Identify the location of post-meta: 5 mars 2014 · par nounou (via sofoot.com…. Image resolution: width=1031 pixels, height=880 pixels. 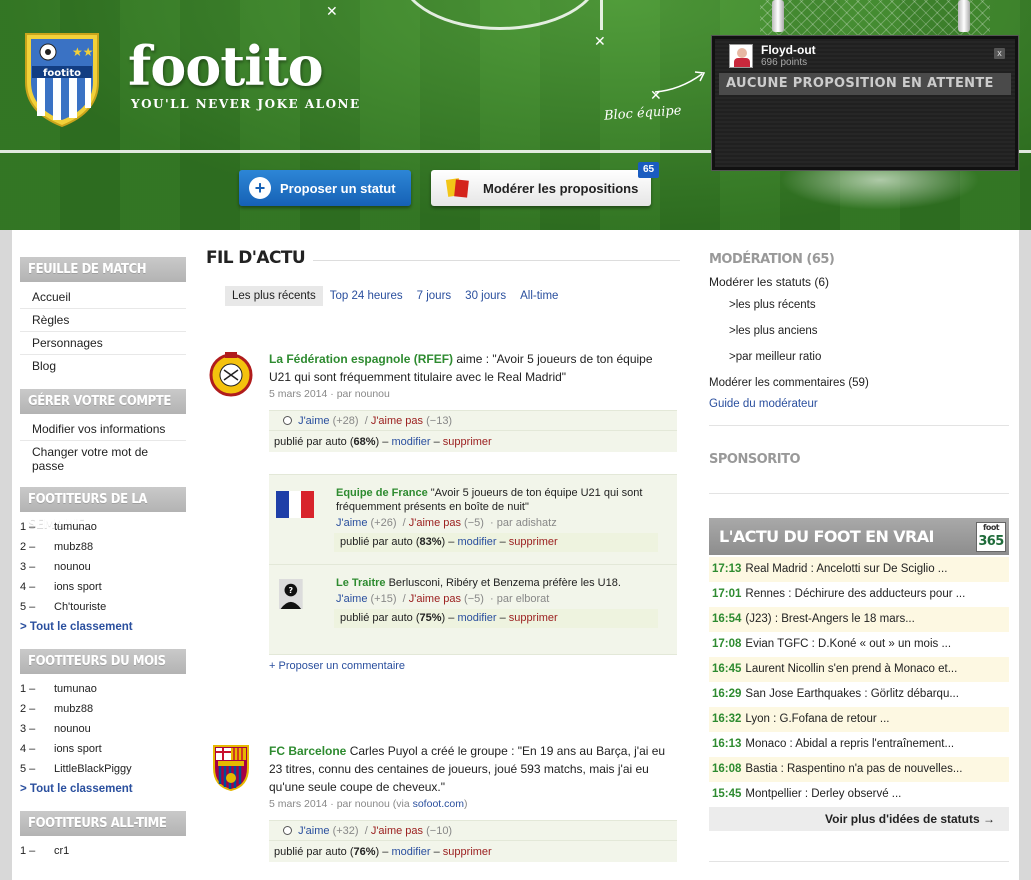
(473, 804).